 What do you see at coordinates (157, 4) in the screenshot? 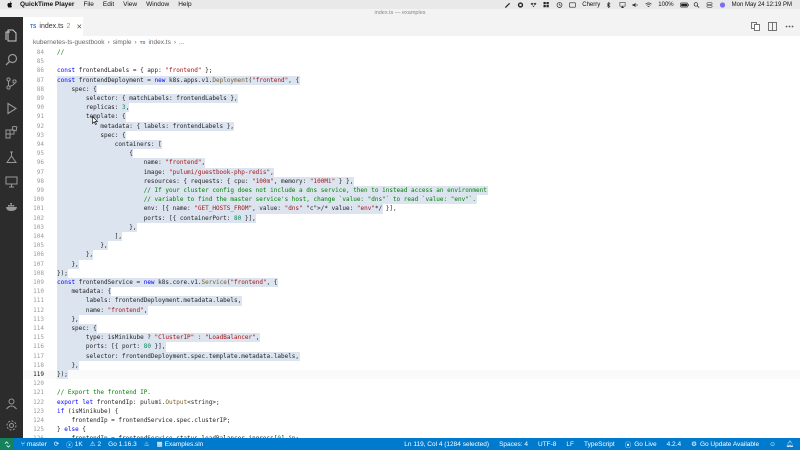
I see `menu-window: Window` at bounding box center [157, 4].